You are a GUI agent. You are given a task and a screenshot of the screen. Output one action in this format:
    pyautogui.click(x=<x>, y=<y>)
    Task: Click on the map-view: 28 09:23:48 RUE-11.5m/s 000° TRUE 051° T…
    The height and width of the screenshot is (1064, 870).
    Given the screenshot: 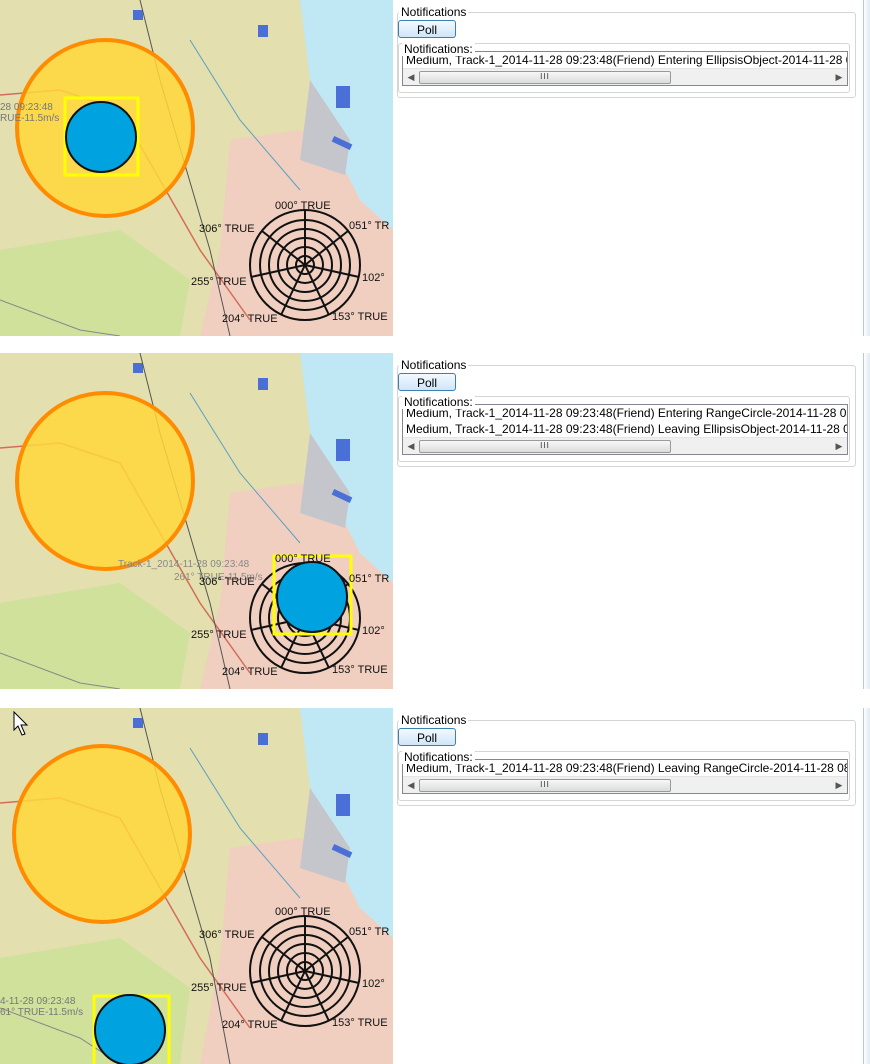 What is the action you would take?
    pyautogui.click(x=196, y=168)
    